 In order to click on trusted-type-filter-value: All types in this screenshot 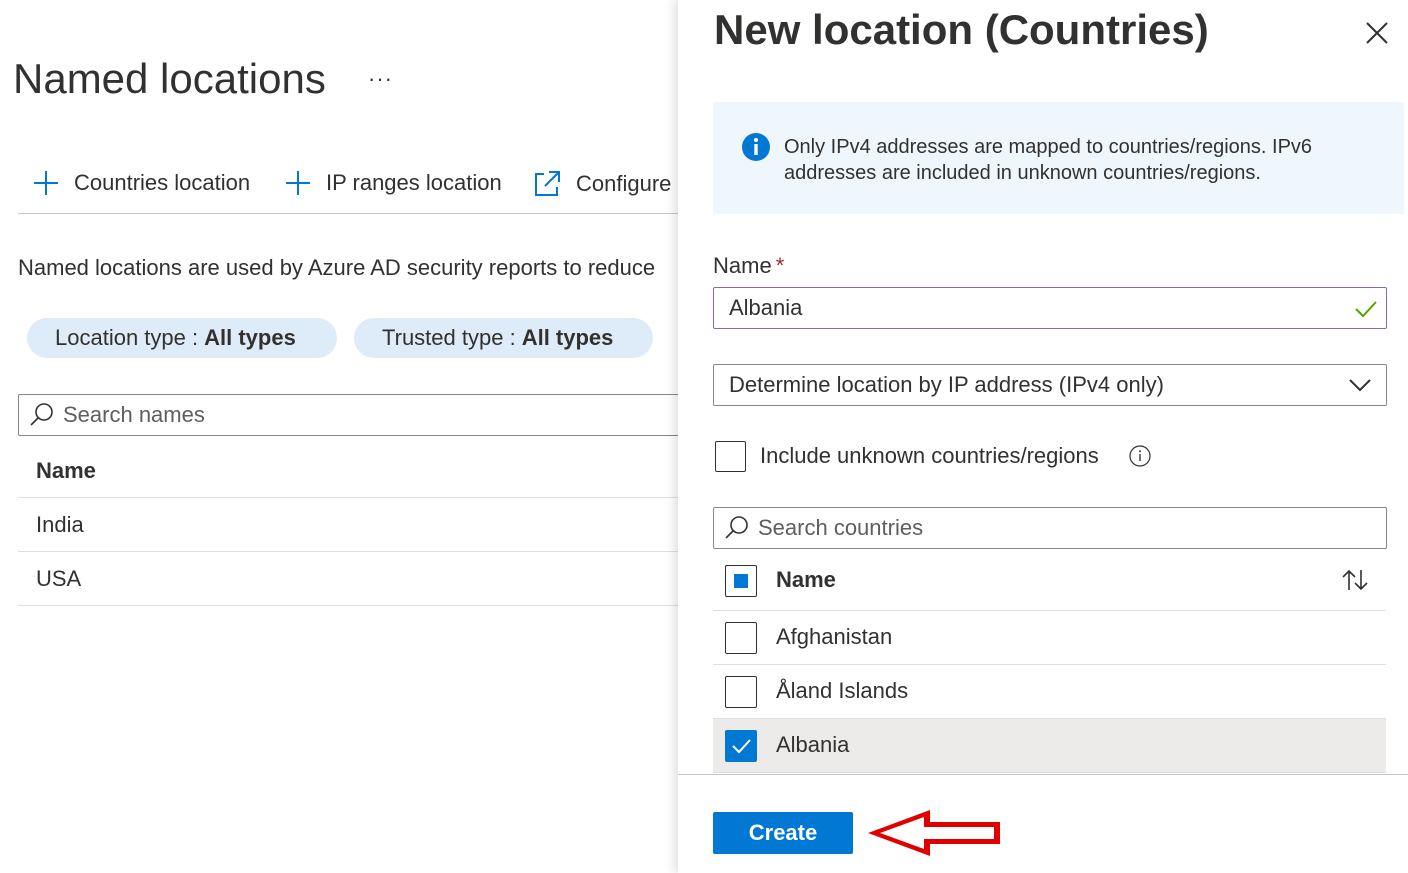, I will do `click(567, 337)`.